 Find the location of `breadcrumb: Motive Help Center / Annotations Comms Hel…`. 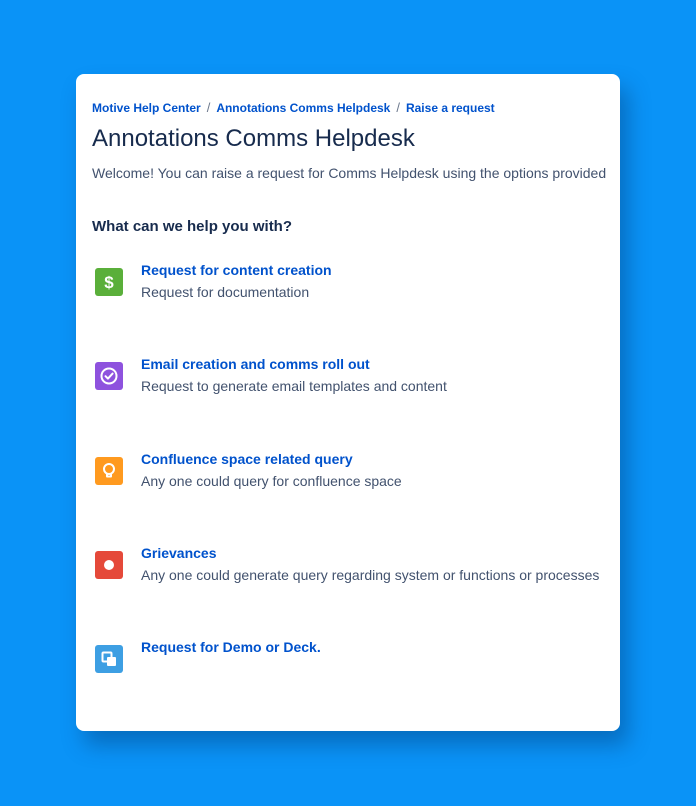

breadcrumb: Motive Help Center / Annotations Comms Hel… is located at coordinates (293, 107).